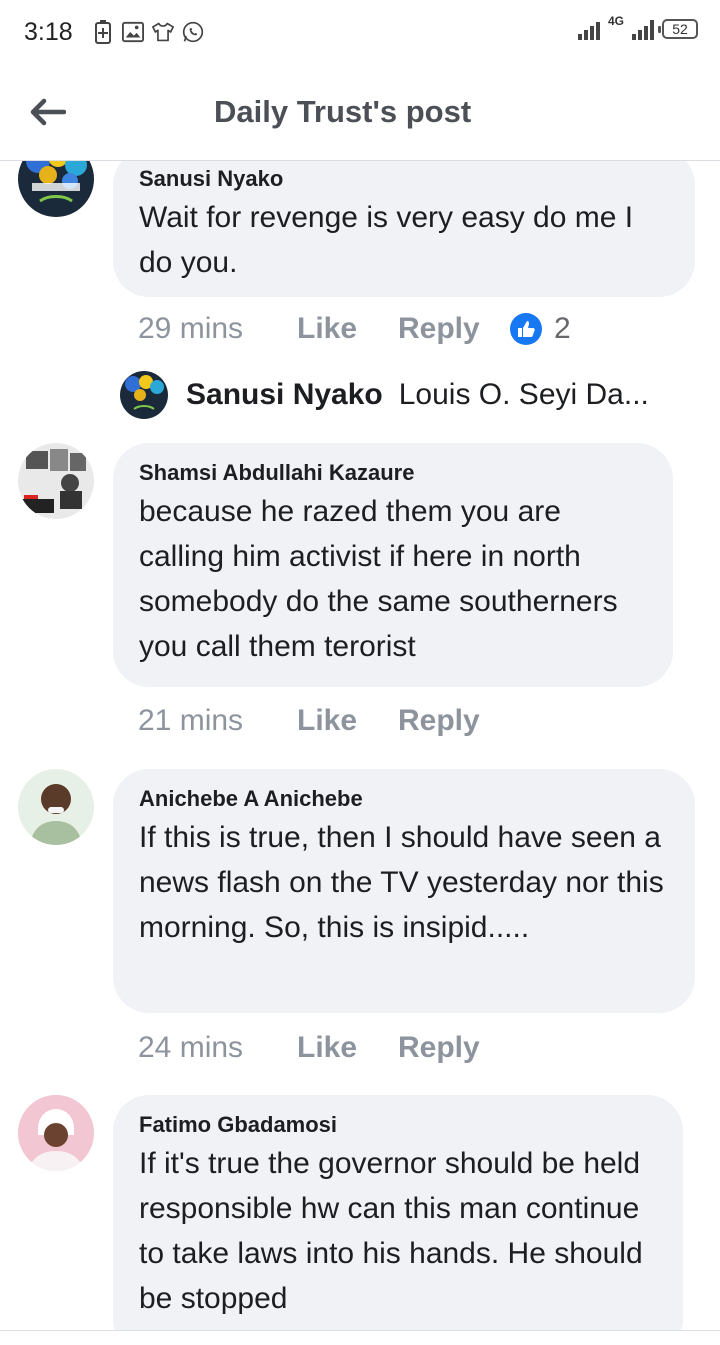 The image size is (720, 1345). Describe the element at coordinates (217, 329) in the screenshot. I see `comment-time: 29 mins` at that location.